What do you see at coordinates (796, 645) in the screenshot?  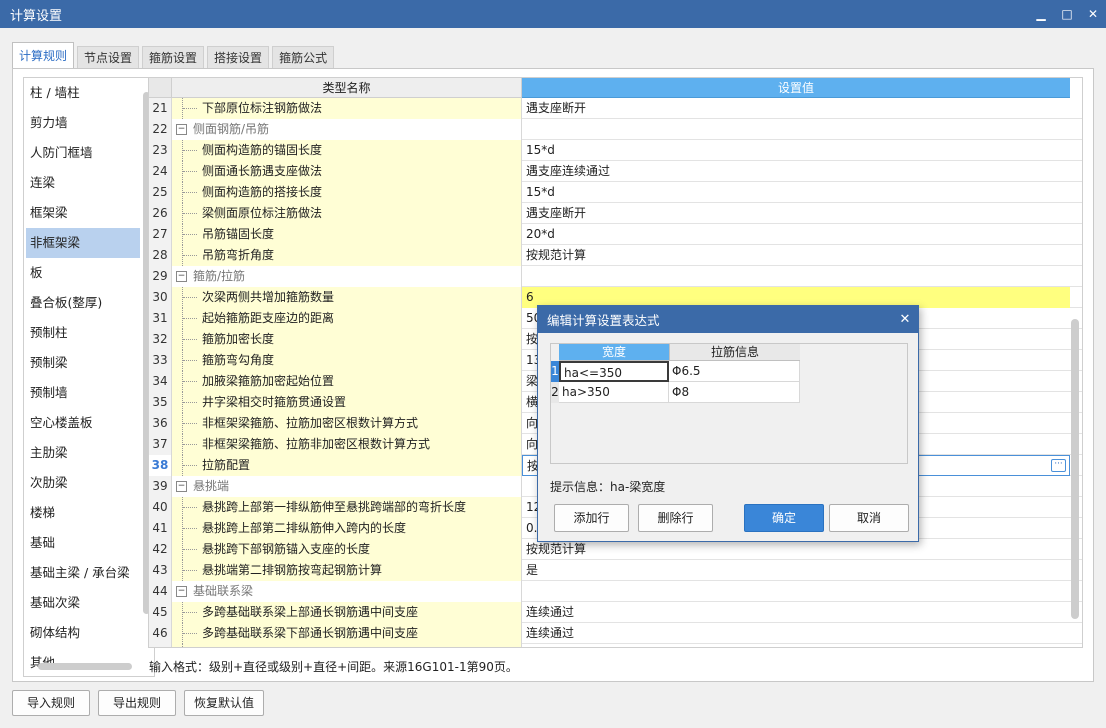 I see `row-value-cell: 200` at bounding box center [796, 645].